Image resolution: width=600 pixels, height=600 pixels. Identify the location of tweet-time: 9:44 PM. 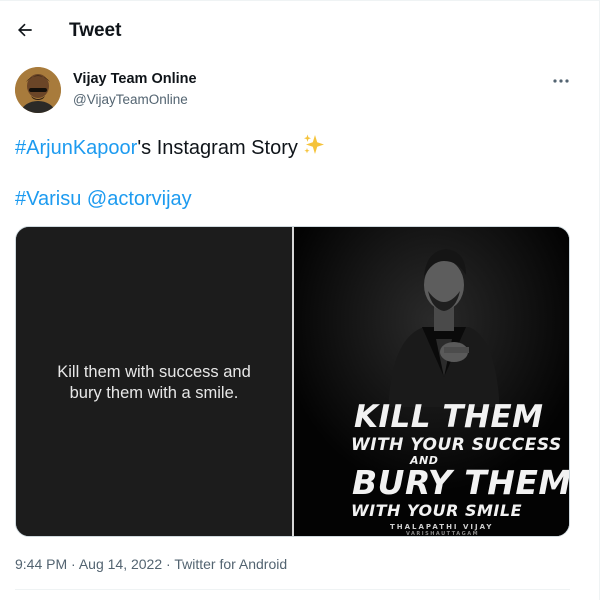
(41, 564).